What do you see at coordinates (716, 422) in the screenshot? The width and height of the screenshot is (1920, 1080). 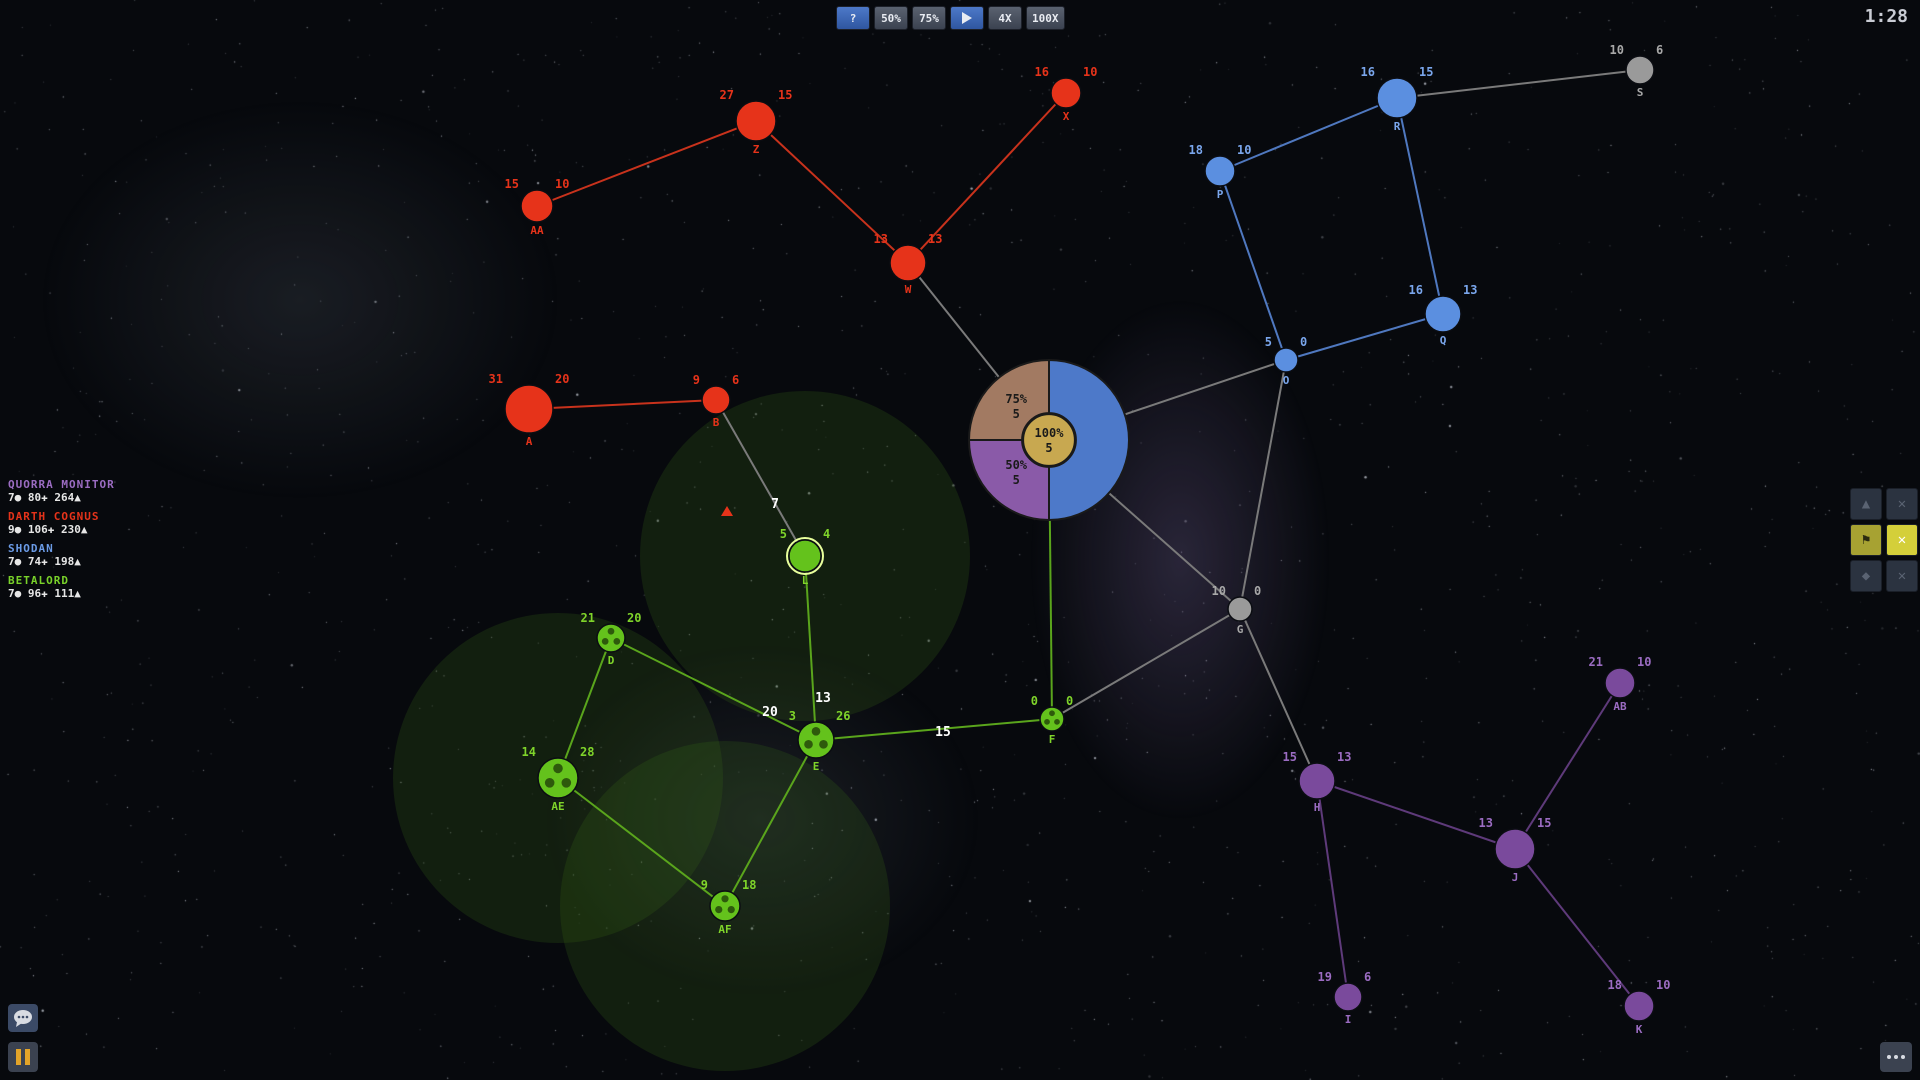 I see `node-name: B` at bounding box center [716, 422].